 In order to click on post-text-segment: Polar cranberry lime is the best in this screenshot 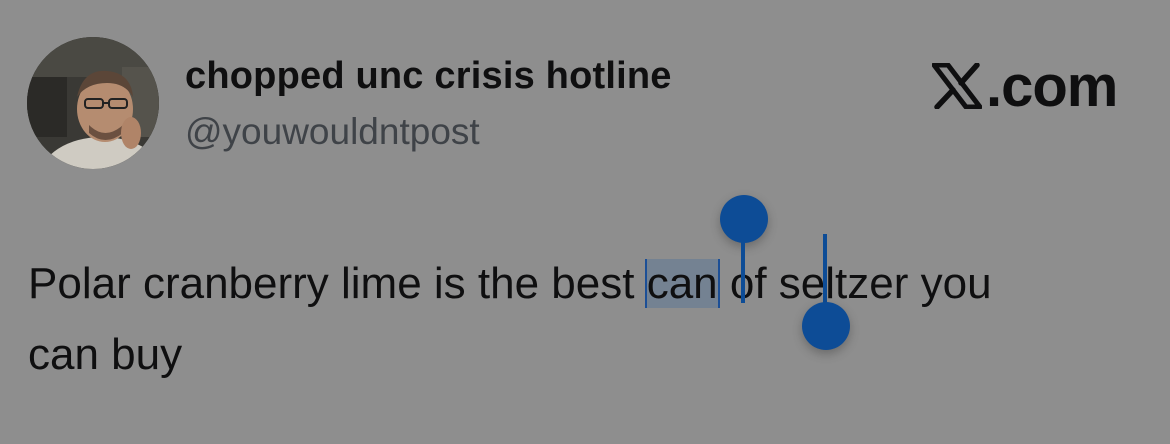, I will do `click(337, 283)`.